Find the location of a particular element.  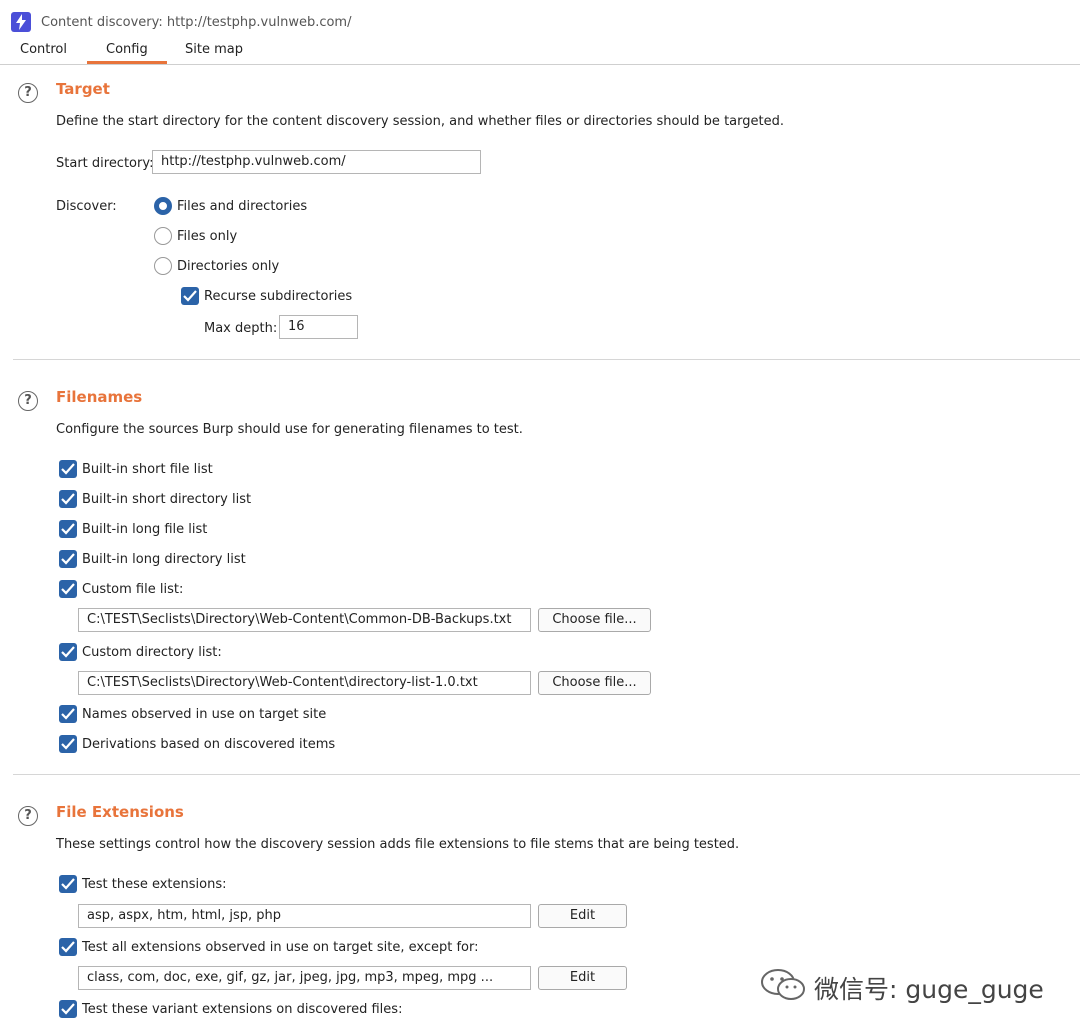

start-directory-label: Start directory: is located at coordinates (105, 163).